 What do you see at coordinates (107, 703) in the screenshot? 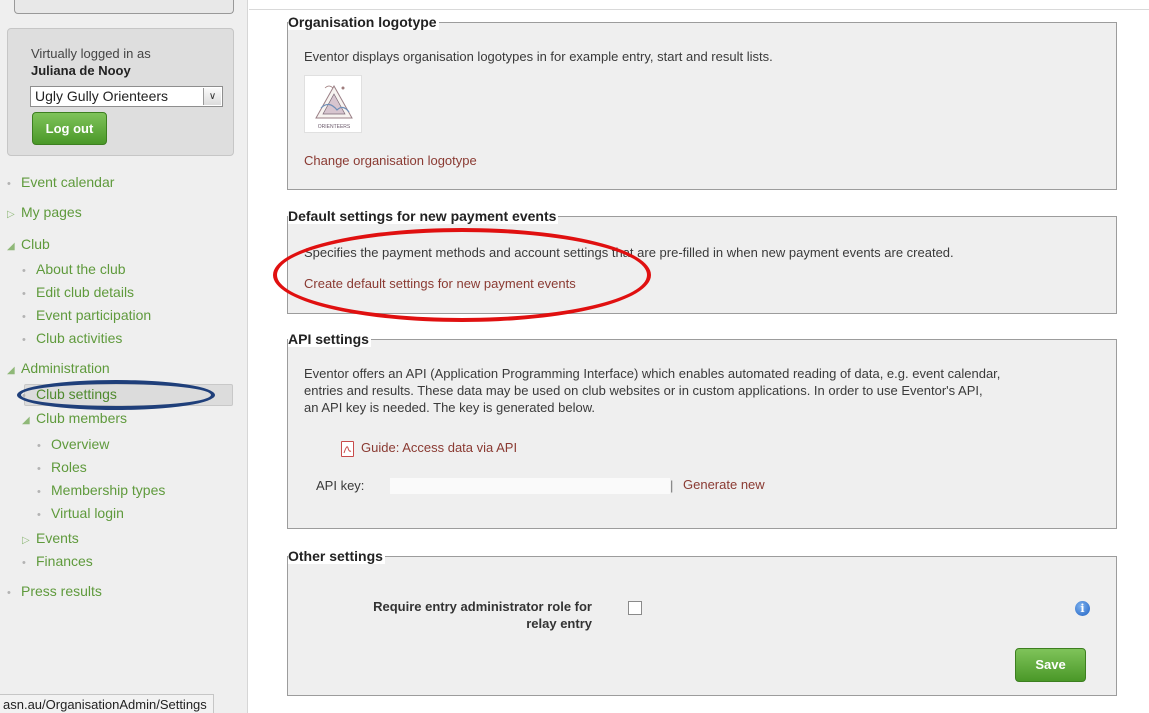
I see `status-bar-url: asn.au/OrganisationAdmin/Settings` at bounding box center [107, 703].